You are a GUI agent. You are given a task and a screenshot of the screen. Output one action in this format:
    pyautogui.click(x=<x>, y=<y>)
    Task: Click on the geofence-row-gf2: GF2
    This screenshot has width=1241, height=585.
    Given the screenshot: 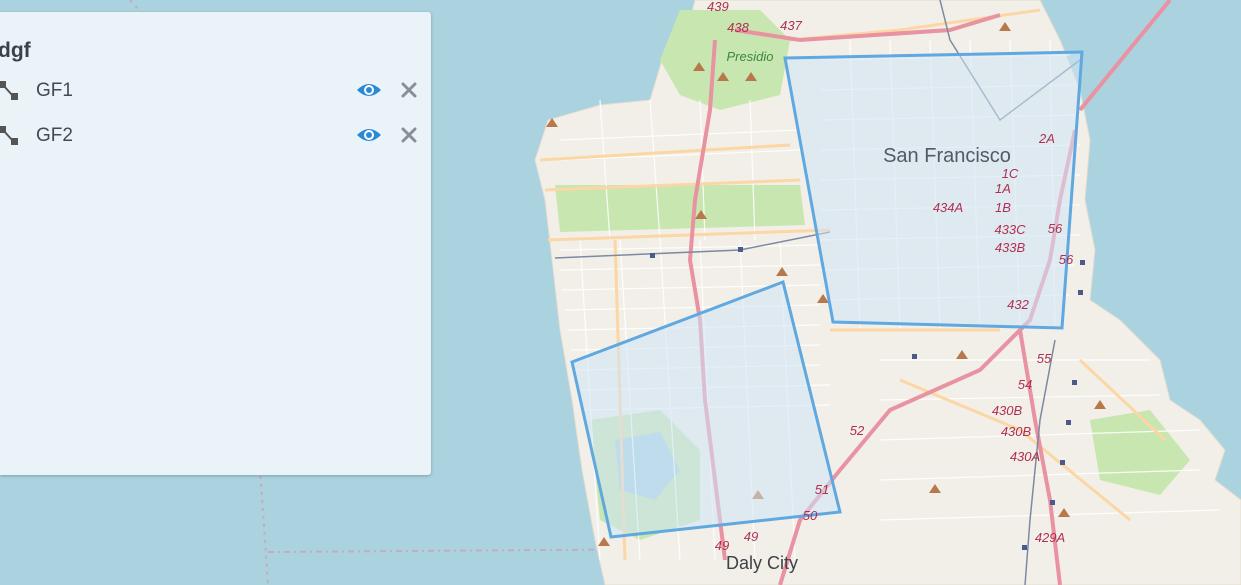 What is the action you would take?
    pyautogui.click(x=215, y=135)
    